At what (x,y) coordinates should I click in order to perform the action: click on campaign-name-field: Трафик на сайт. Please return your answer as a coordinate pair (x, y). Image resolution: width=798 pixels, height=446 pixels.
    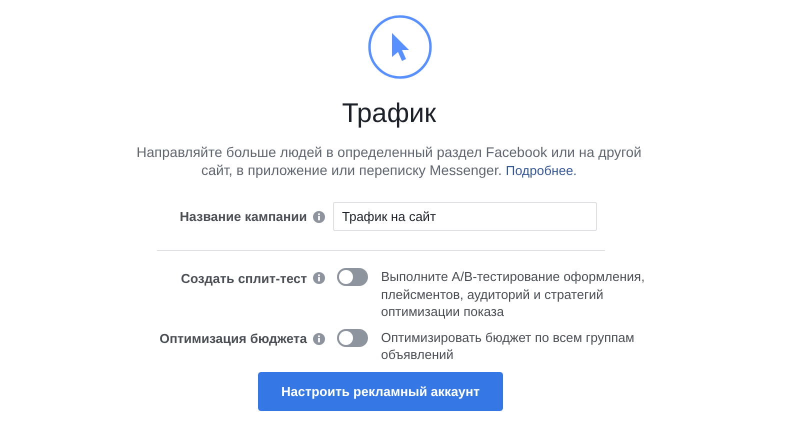
    Looking at the image, I should click on (465, 216).